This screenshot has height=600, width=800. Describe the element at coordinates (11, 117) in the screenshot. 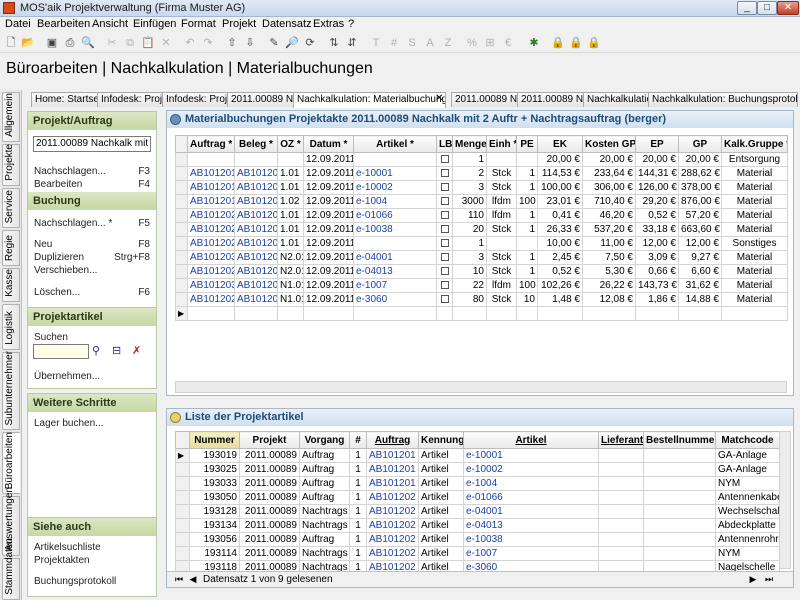

I see `side-tab-allgemein: Allgemein` at that location.